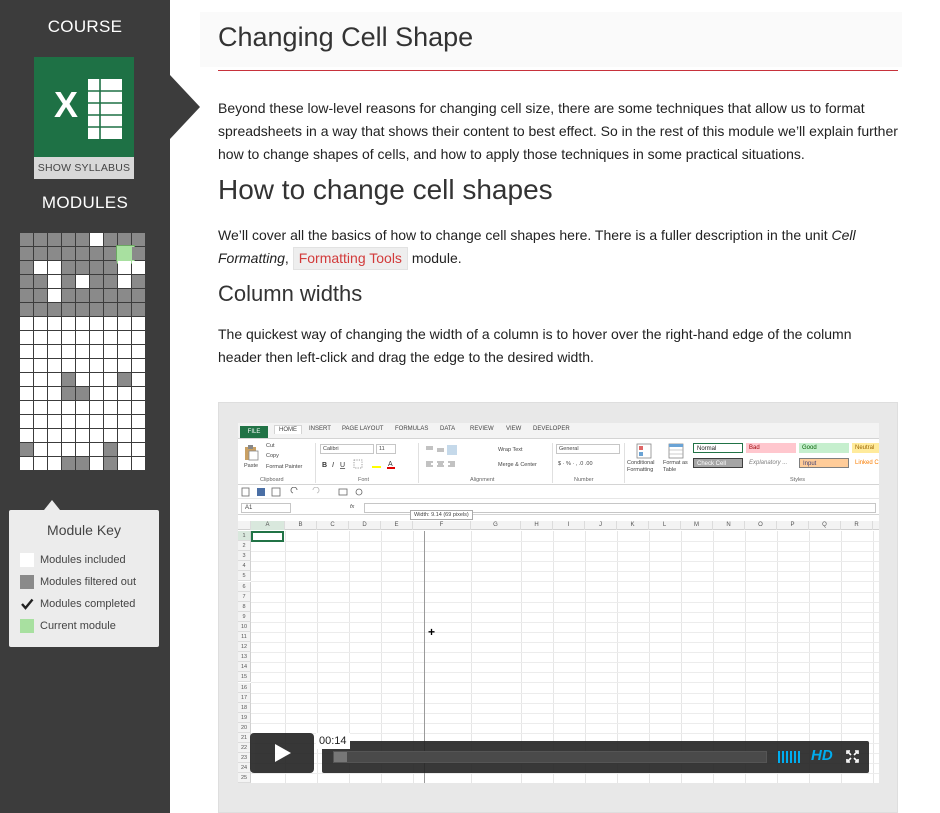 Image resolution: width=940 pixels, height=813 pixels. Describe the element at coordinates (729, 525) in the screenshot. I see `column-header: N` at that location.